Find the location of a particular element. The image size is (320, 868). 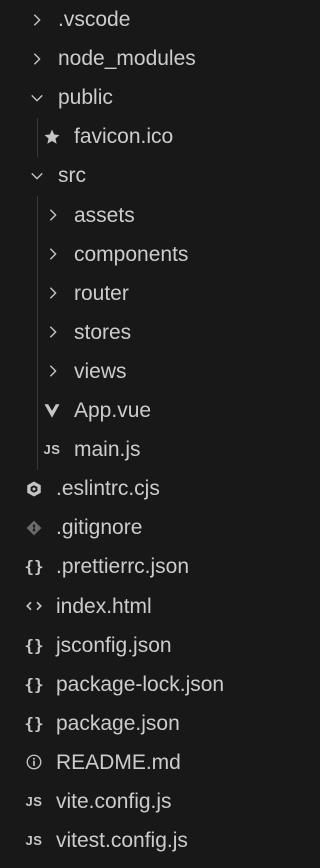

item-label: vite.config.js is located at coordinates (114, 801).